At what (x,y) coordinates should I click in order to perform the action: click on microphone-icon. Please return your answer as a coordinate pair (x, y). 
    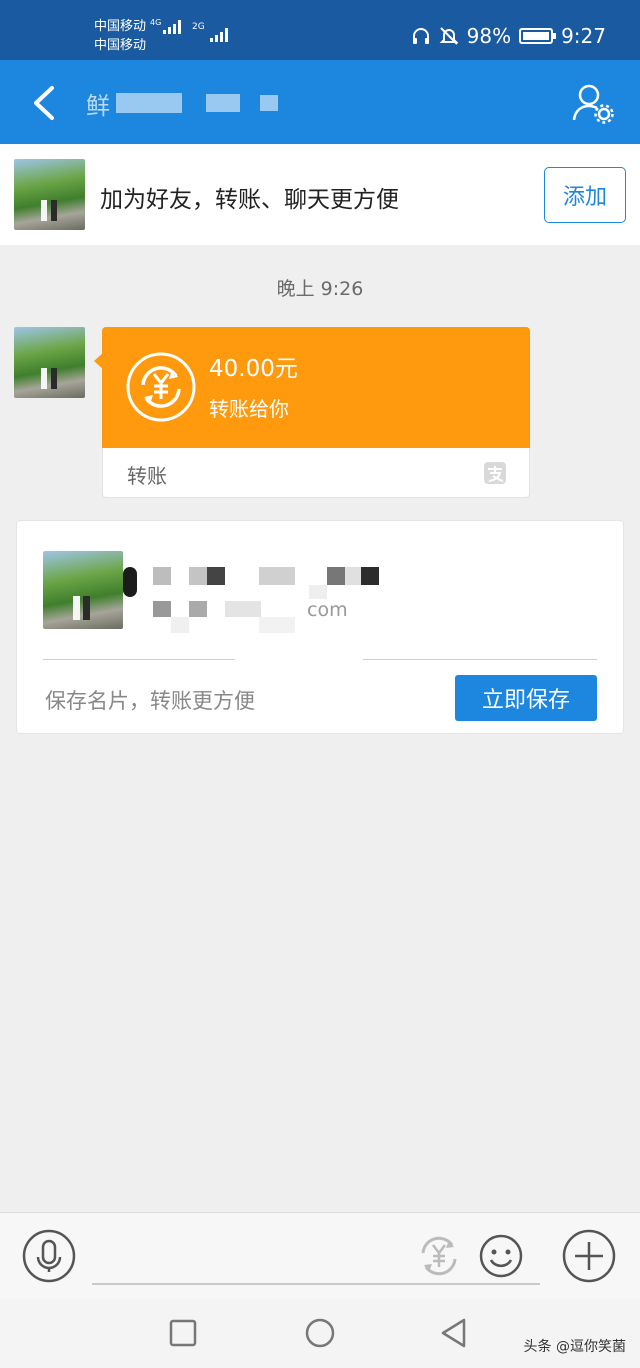
    Looking at the image, I should click on (49, 1256).